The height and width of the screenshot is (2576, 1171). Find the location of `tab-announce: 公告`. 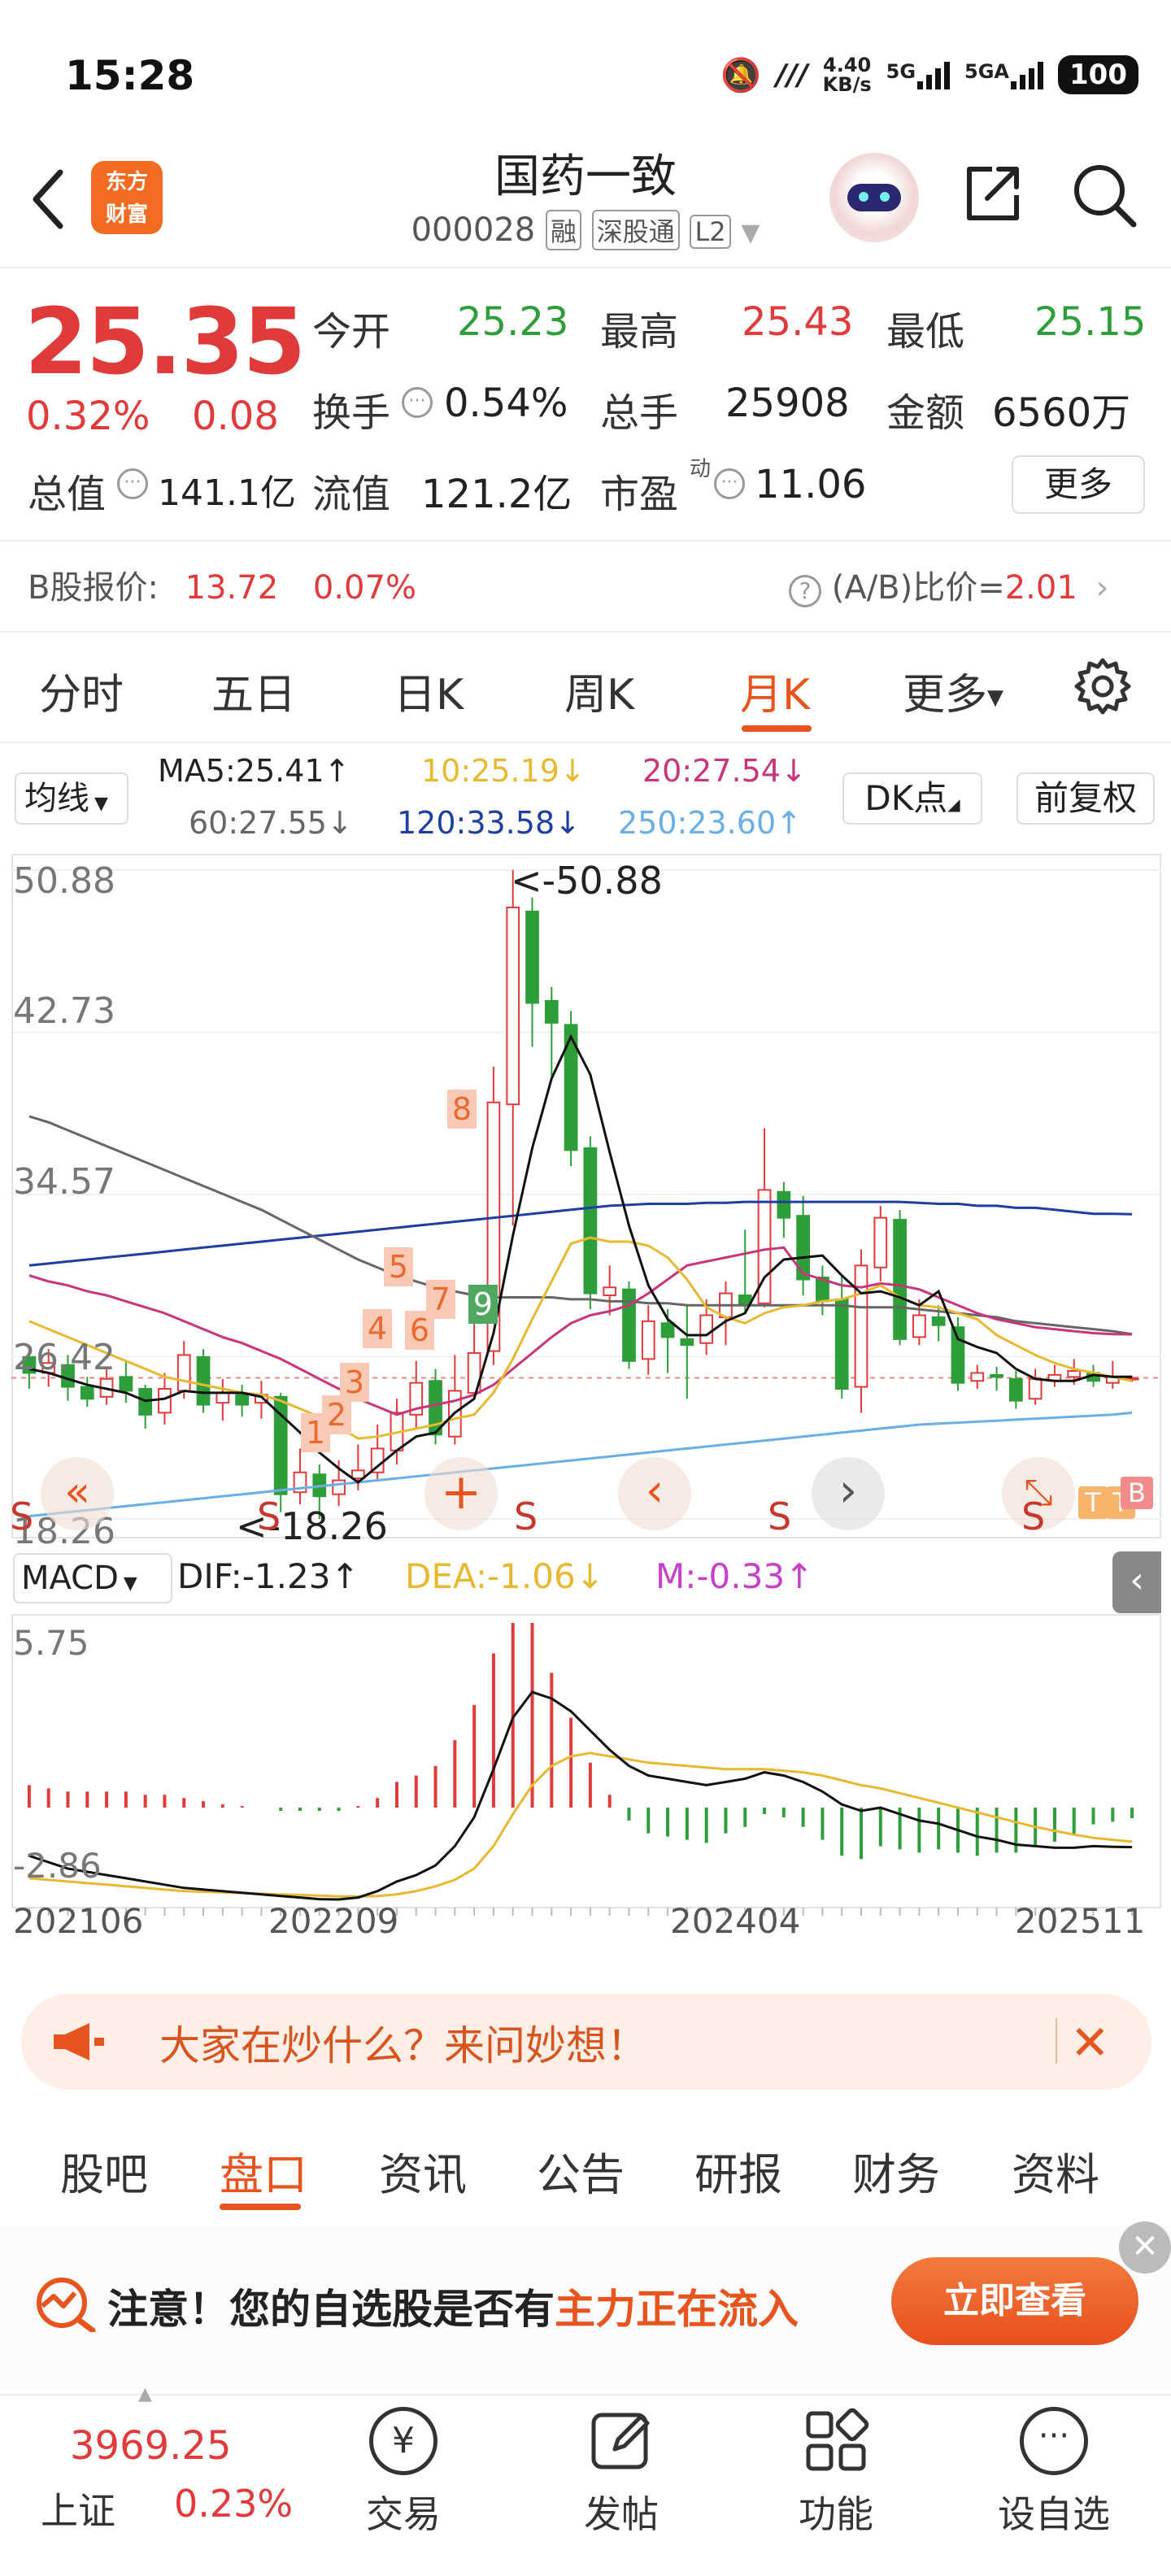

tab-announce: 公告 is located at coordinates (581, 2171).